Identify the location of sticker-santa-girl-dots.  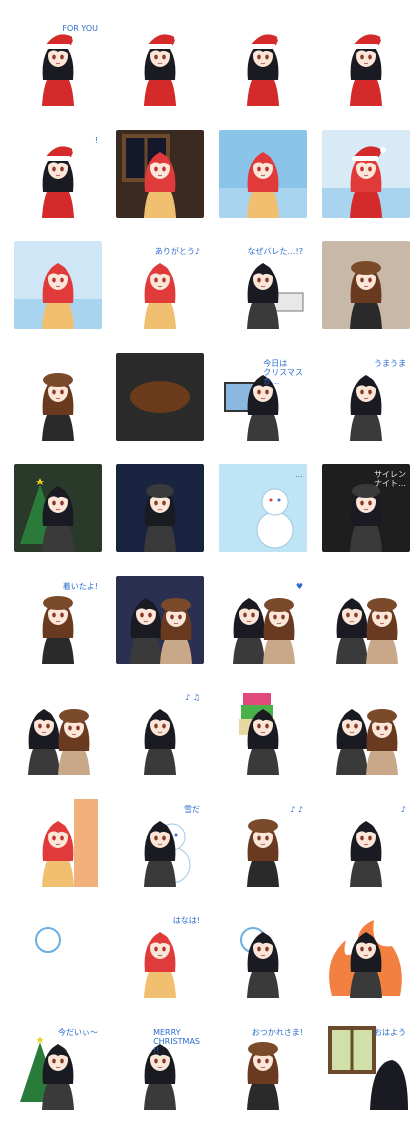
(366, 62).